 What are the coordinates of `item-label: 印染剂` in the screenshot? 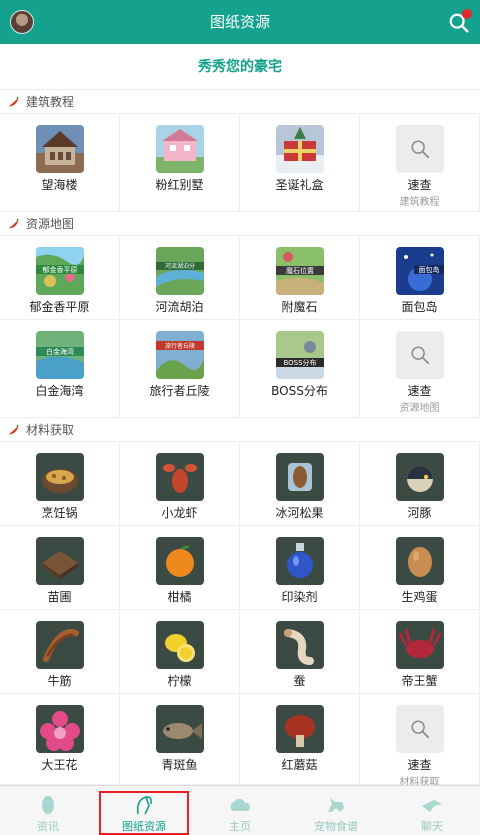 It's located at (299, 597).